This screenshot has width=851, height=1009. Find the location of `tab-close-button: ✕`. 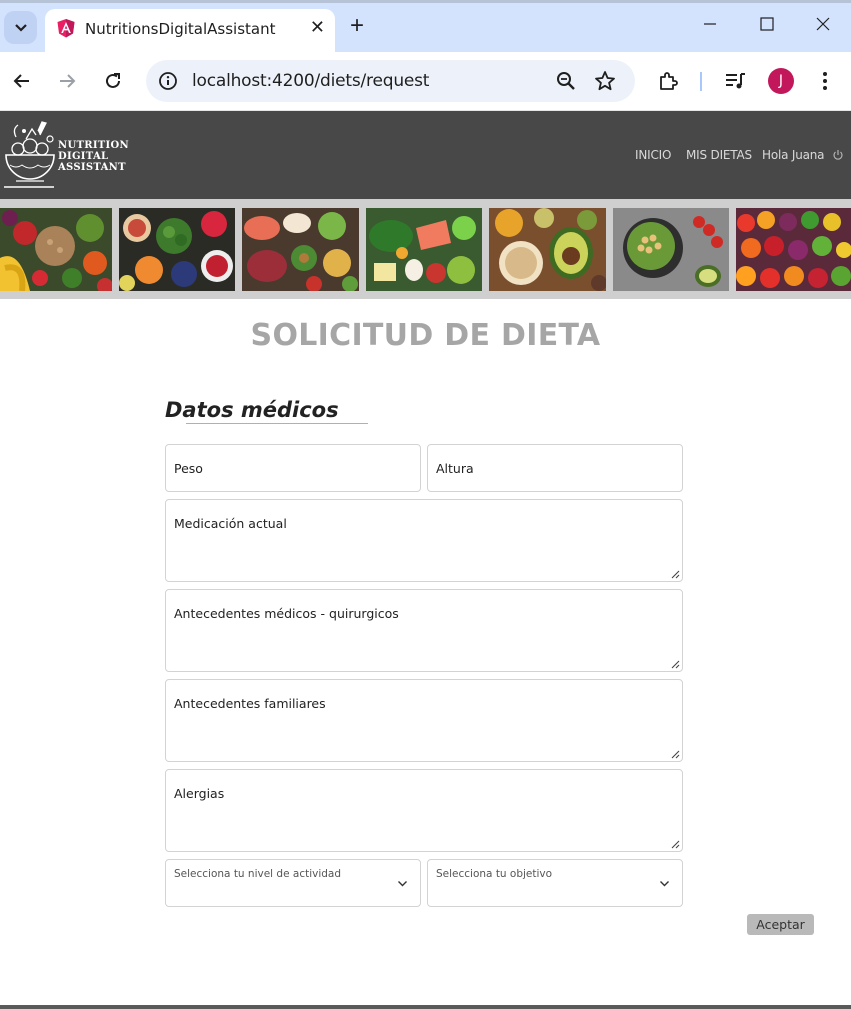

tab-close-button: ✕ is located at coordinates (317, 27).